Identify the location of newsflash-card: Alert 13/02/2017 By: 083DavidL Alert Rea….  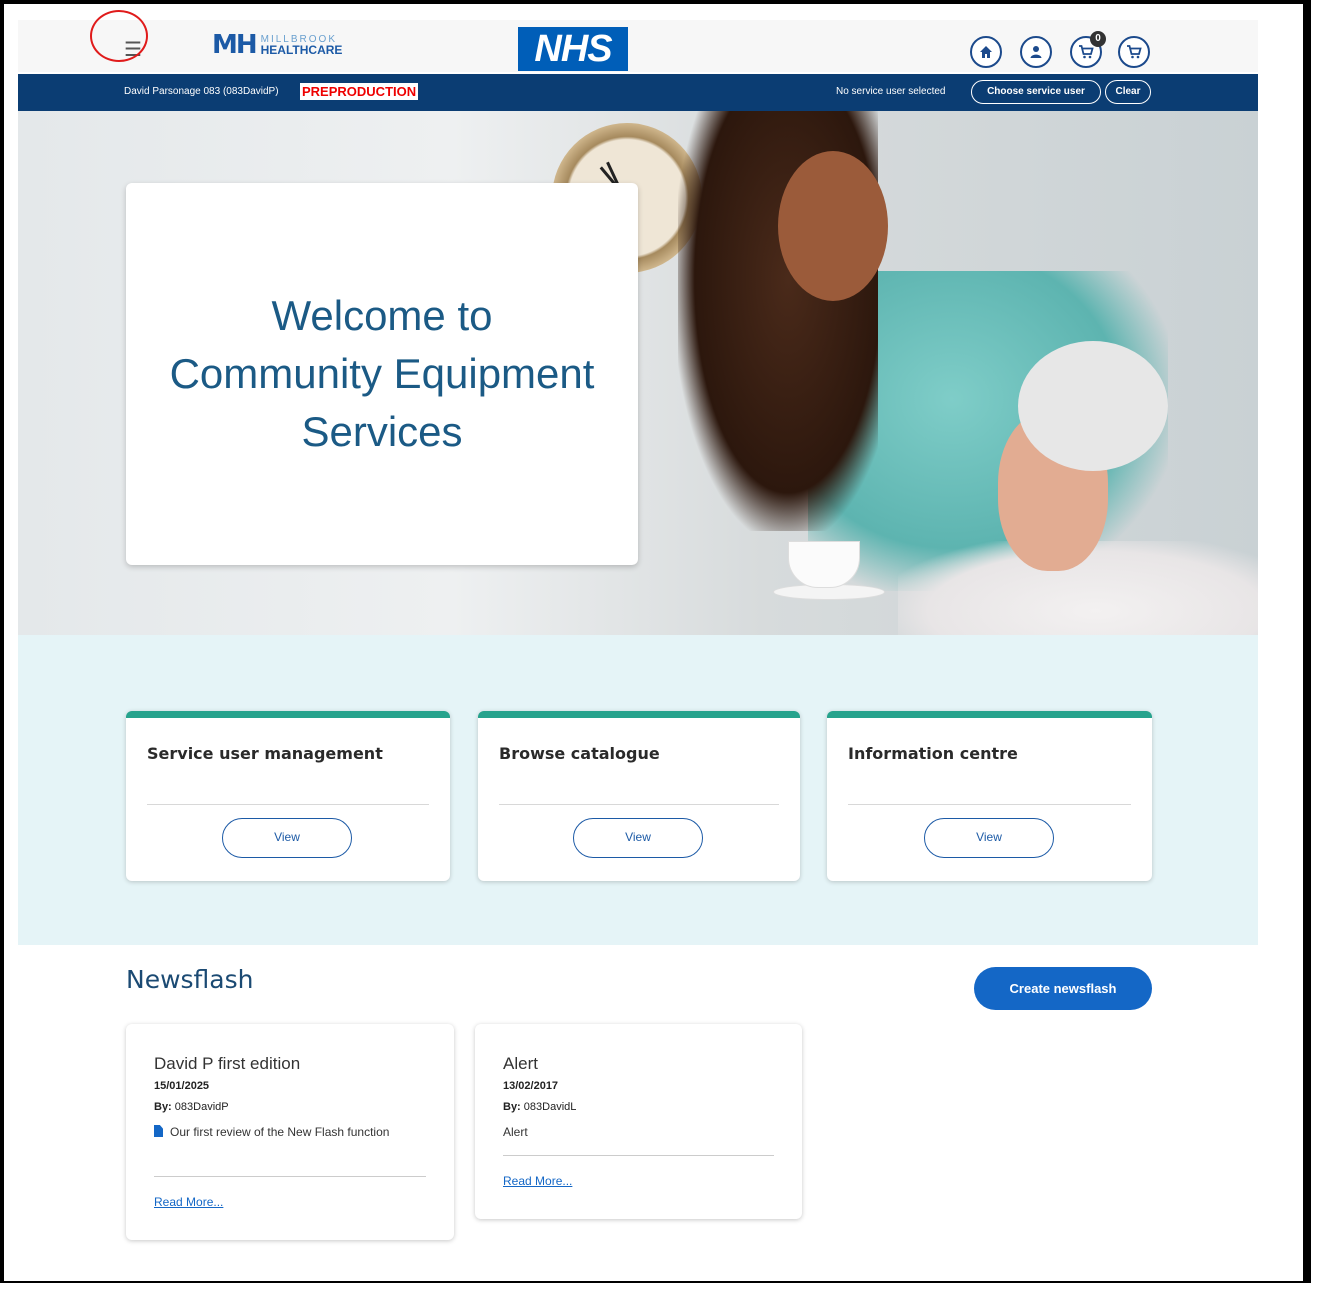
(638, 1121).